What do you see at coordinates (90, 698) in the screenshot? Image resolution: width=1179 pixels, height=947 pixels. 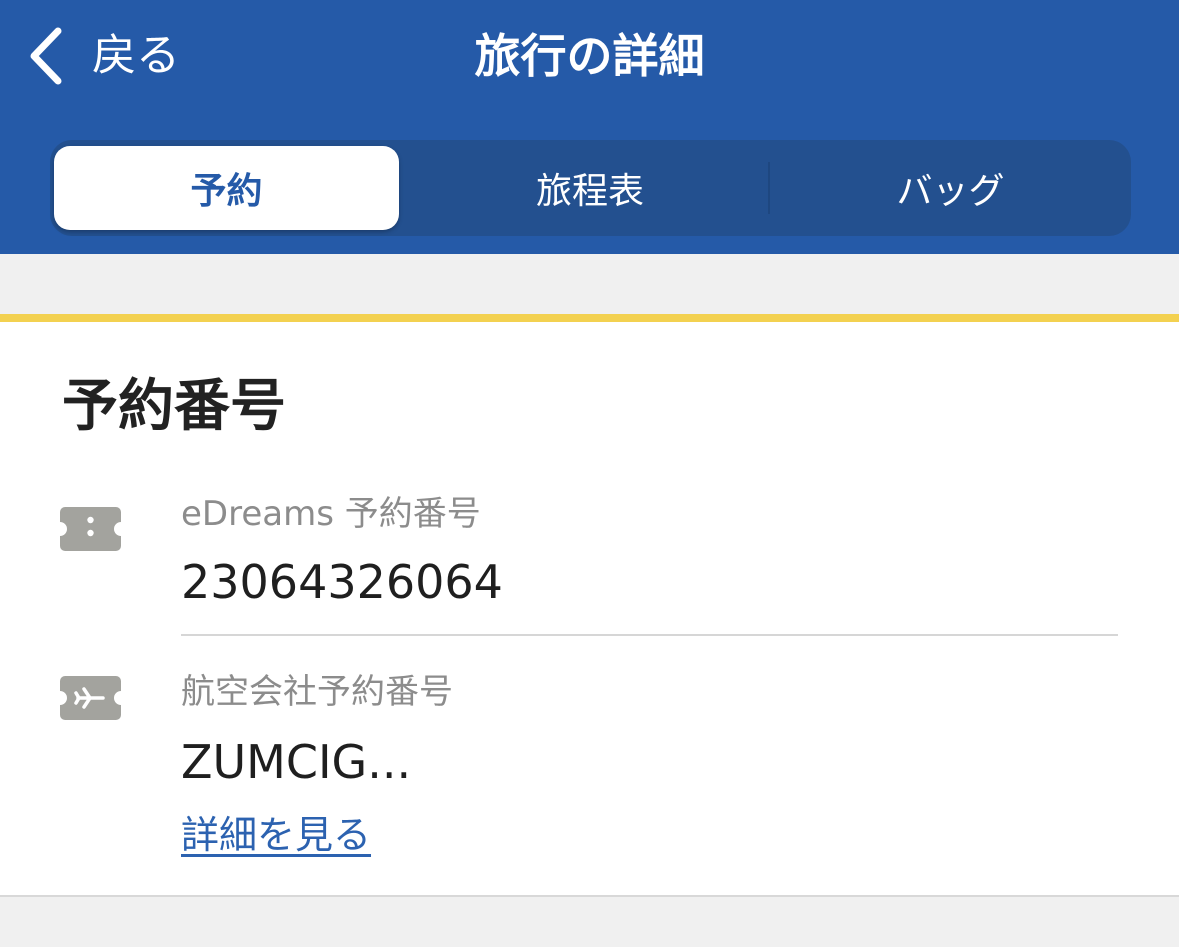 I see `airline-ticket-icon` at bounding box center [90, 698].